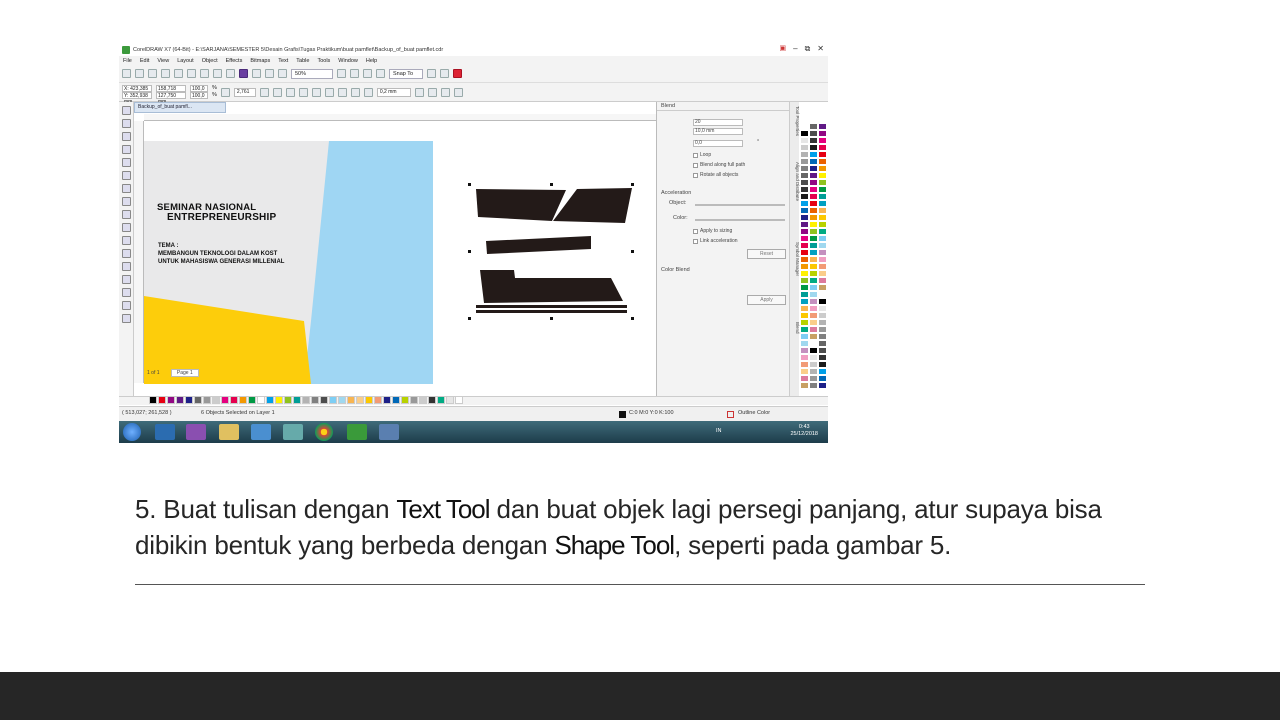  I want to click on blend-path-checkbox, so click(695, 165).